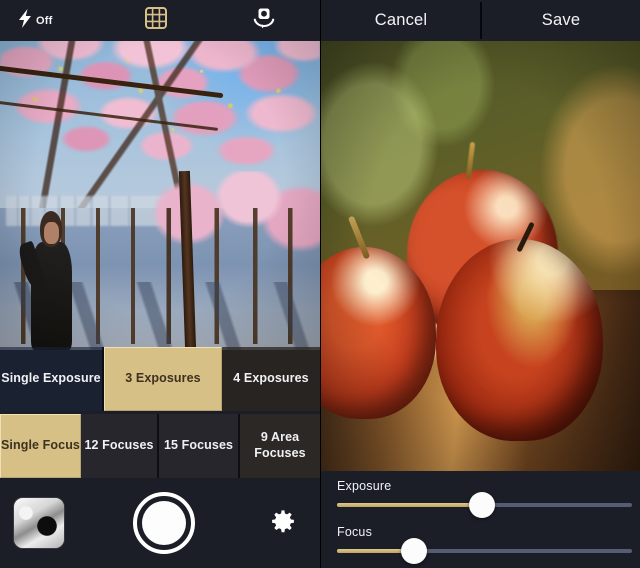  Describe the element at coordinates (52, 379) in the screenshot. I see `exposure-mode-single: Single Exposure` at that location.